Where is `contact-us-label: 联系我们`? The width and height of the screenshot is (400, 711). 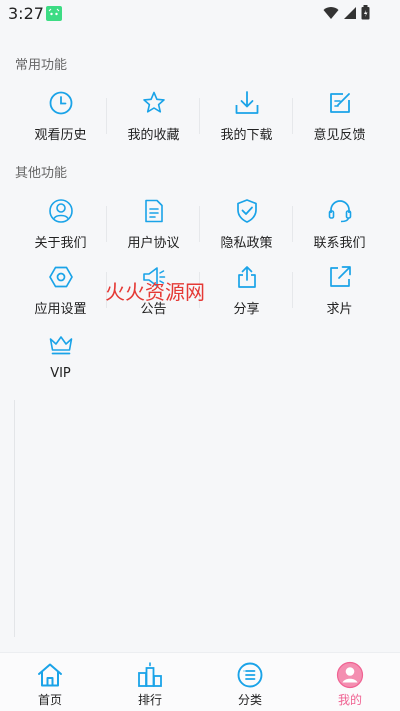 contact-us-label: 联系我们 is located at coordinates (339, 243).